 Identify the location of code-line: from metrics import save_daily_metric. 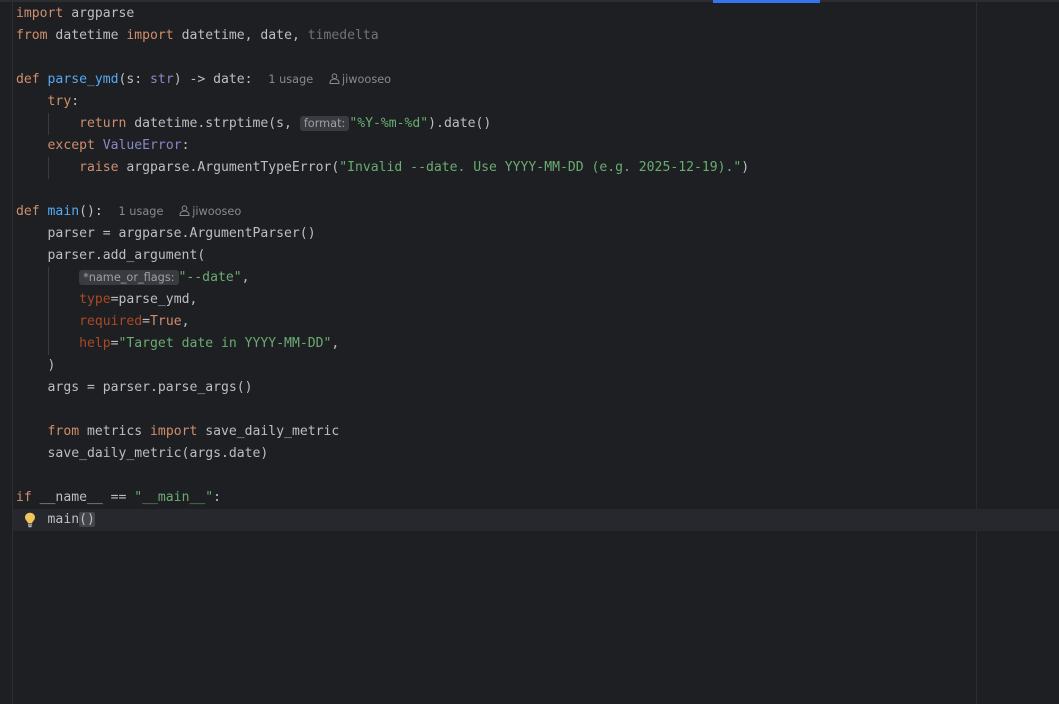
(493, 432).